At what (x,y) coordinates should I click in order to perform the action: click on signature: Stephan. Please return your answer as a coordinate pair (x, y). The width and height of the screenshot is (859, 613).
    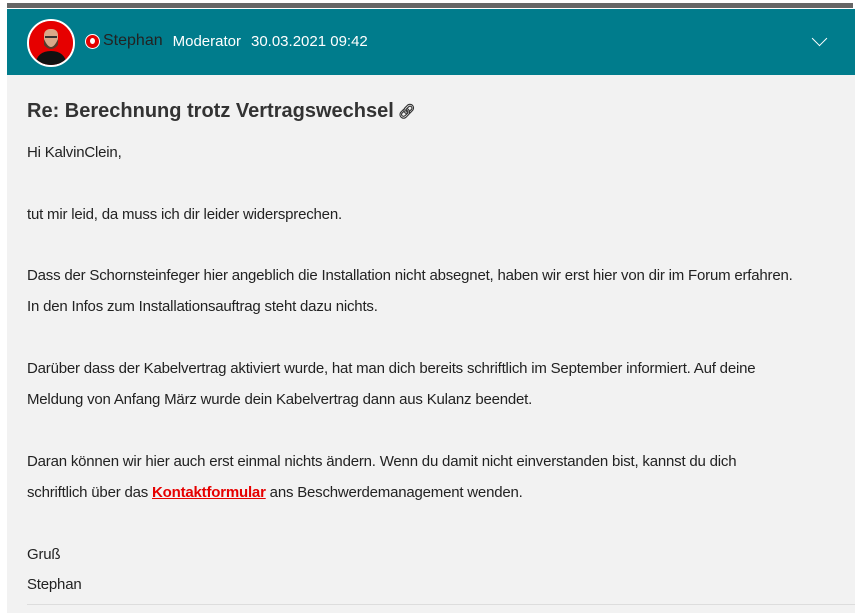
    Looking at the image, I should click on (54, 584).